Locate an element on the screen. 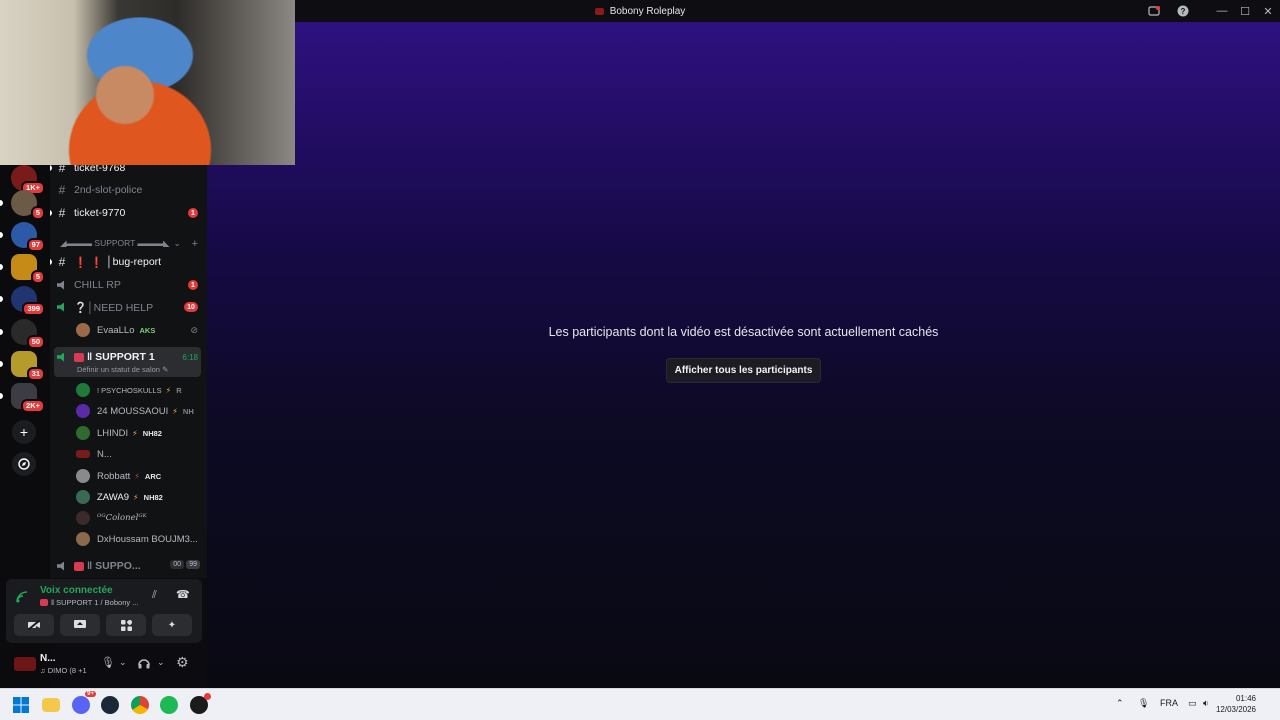 This screenshot has width=1280, height=720. server-icon: 31 is located at coordinates (22, 366).